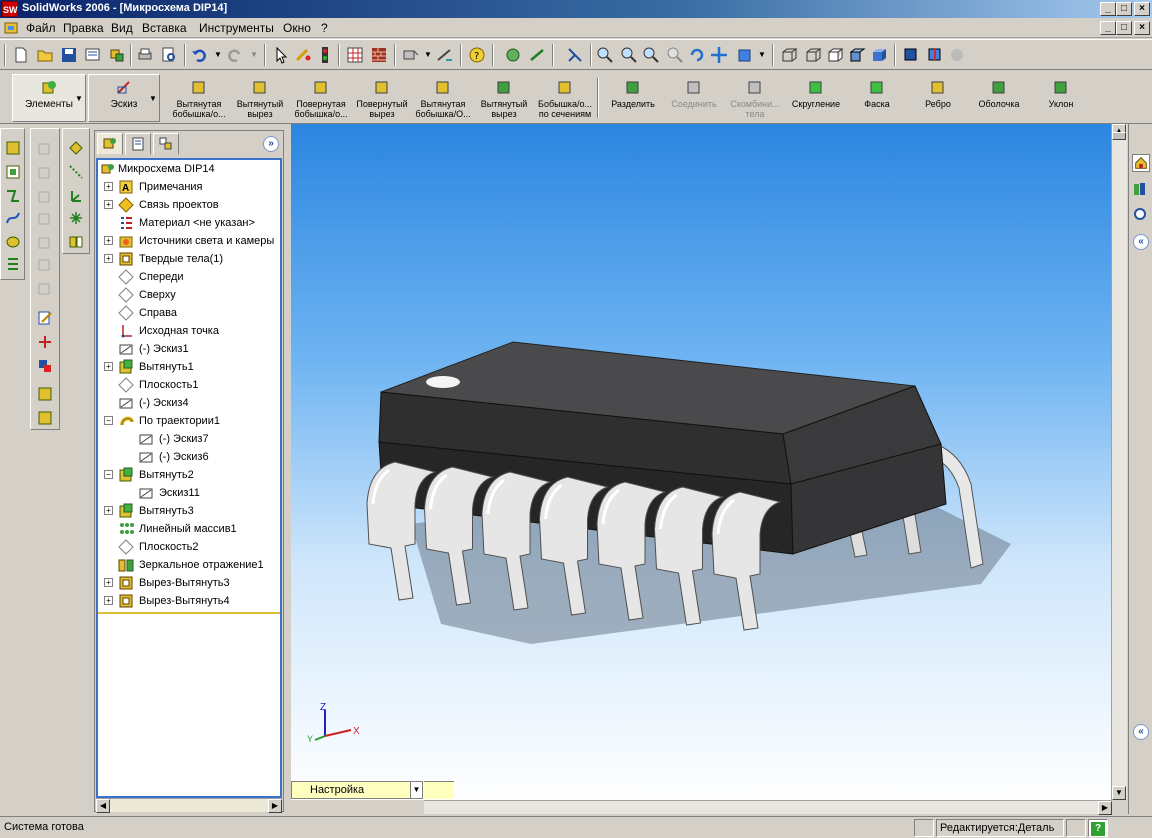 Image resolution: width=1152 pixels, height=838 pixels. What do you see at coordinates (816, 99) in the screenshot?
I see `command-item-10: Скругление` at bounding box center [816, 99].